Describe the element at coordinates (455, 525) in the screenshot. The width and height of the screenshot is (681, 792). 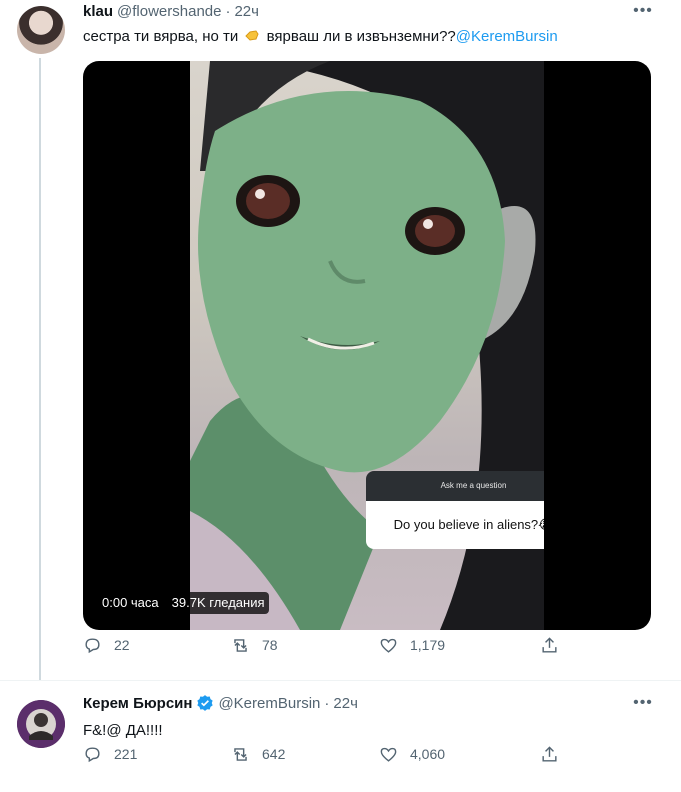
I see `question-sticker-text: Do you believe in aliens?😭` at that location.